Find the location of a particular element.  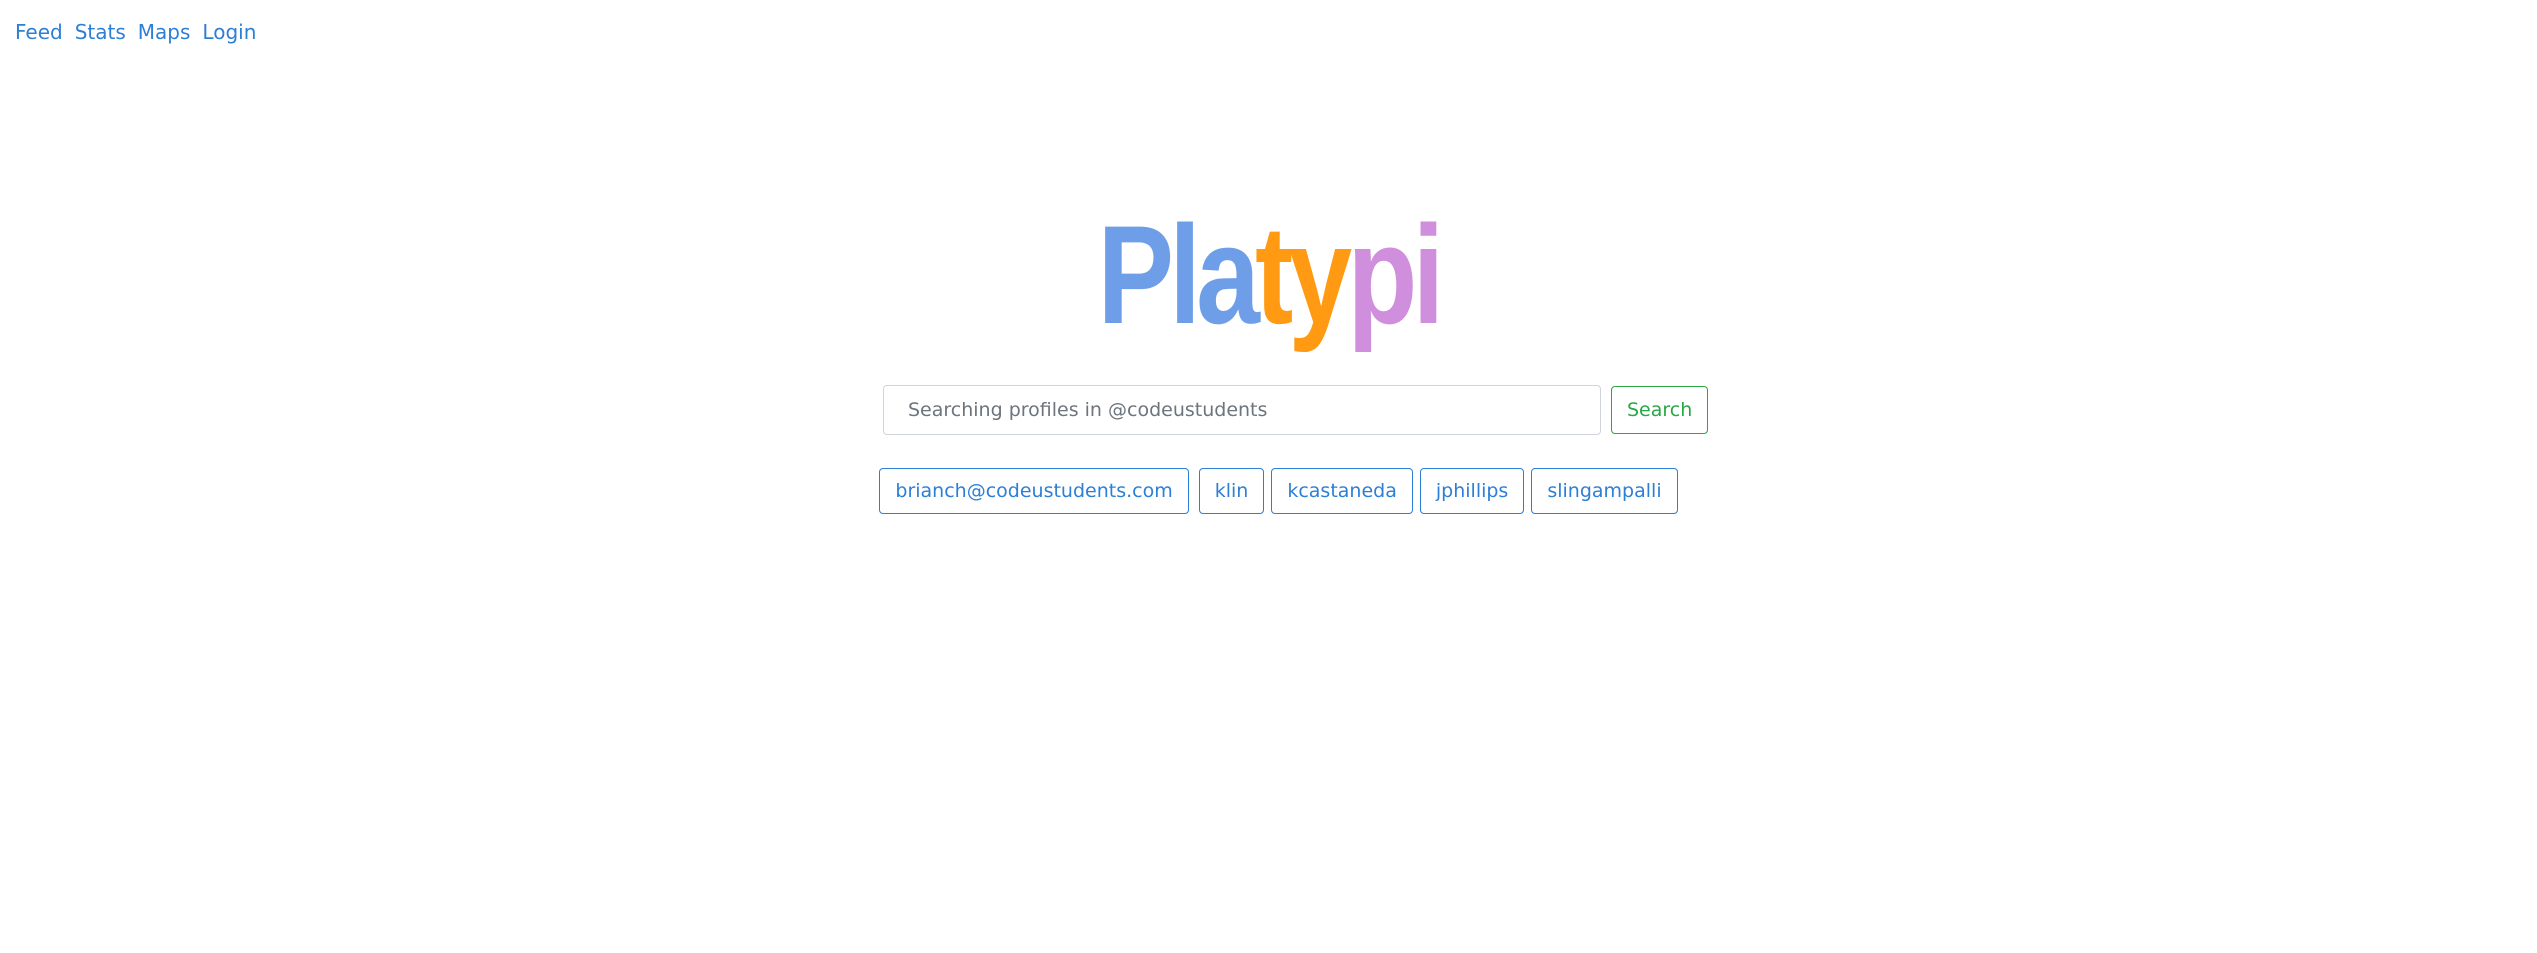

logo-letter: i is located at coordinates (1428, 274).